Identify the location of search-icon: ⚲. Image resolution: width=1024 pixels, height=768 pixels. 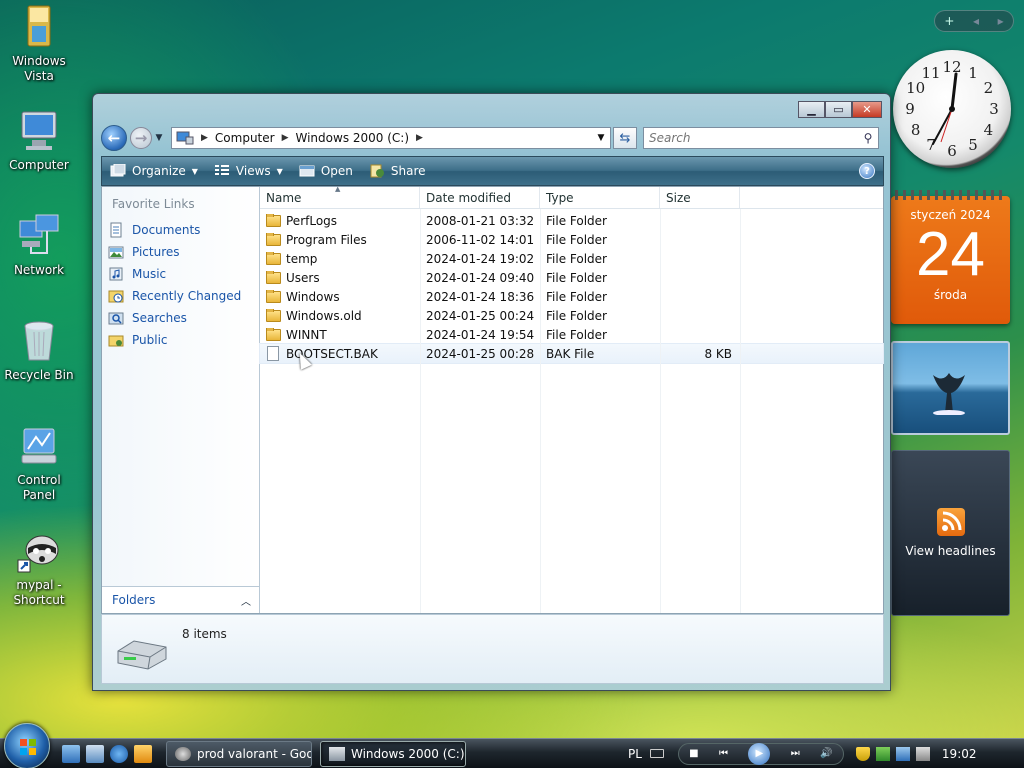
(868, 138).